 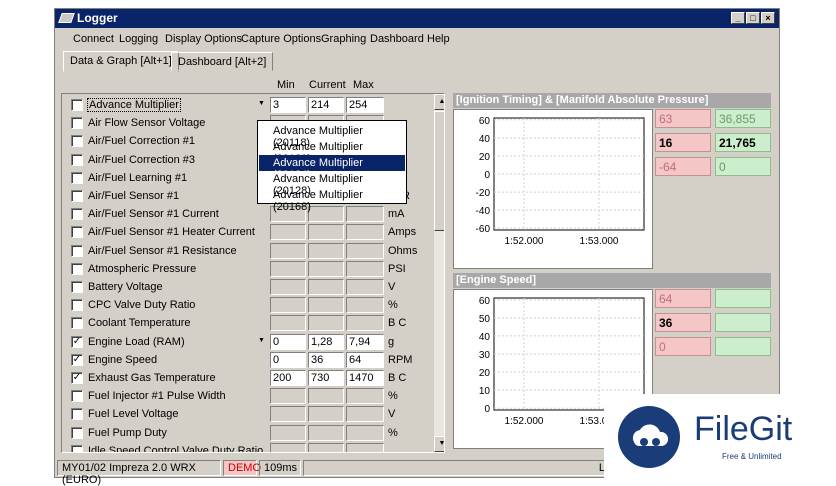 I want to click on tab-data-graph: Data & Graph [Alt+1], so click(x=121, y=61).